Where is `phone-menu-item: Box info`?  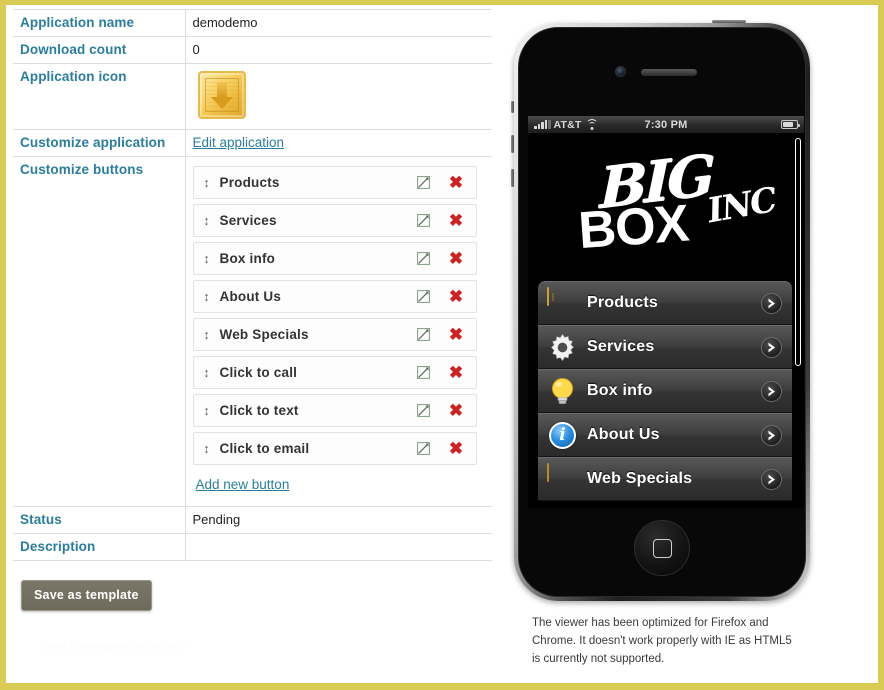
phone-menu-item: Box info is located at coordinates (665, 391).